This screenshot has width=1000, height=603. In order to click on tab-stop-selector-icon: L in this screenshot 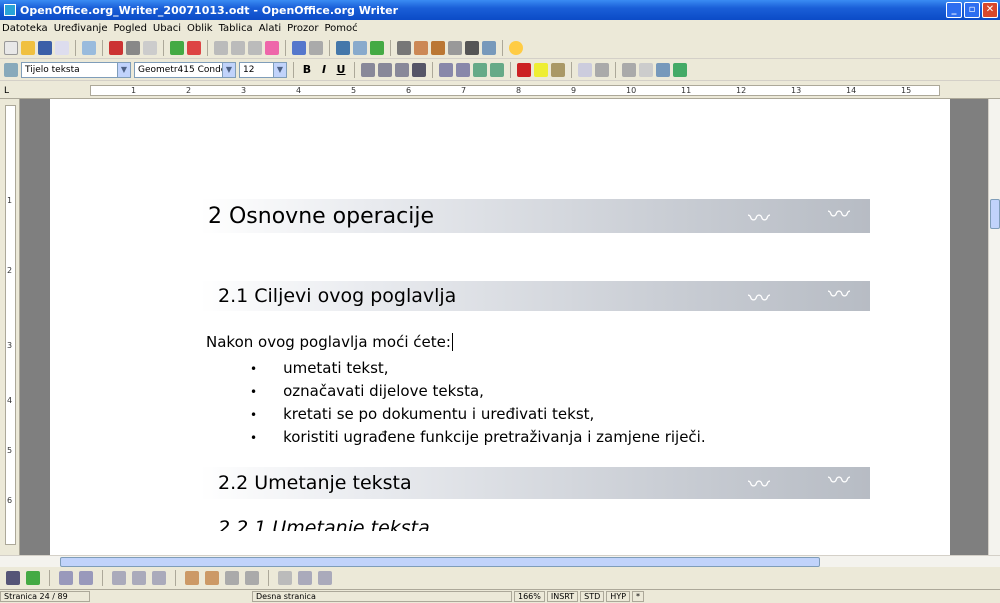, I will do `click(6, 91)`.